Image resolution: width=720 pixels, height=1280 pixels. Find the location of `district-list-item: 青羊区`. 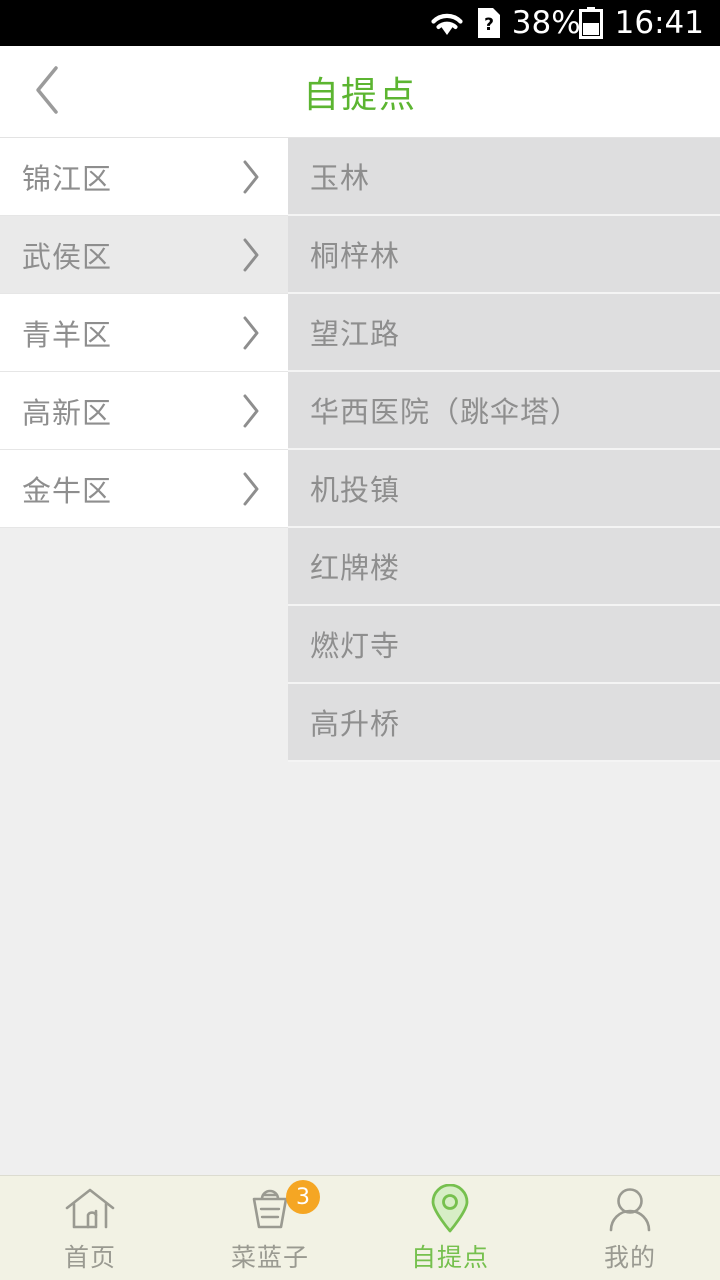

district-list-item: 青羊区 is located at coordinates (144, 333).